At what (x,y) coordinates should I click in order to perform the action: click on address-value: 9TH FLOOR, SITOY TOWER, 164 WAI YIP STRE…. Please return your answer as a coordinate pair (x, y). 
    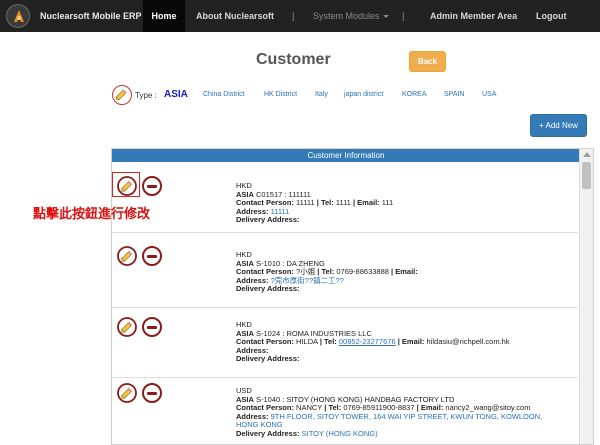
    Looking at the image, I should click on (406, 416).